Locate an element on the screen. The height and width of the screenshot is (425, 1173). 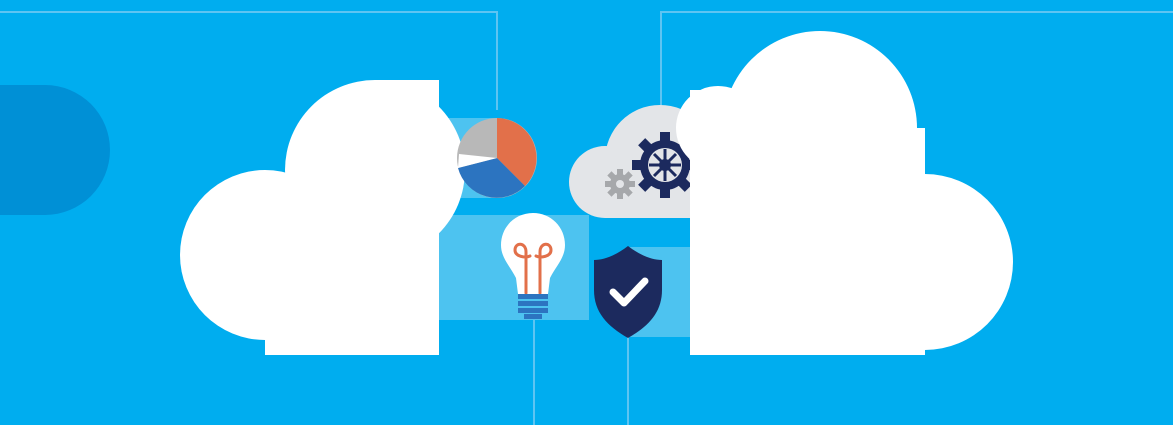
gear-small-icon is located at coordinates (620, 184).